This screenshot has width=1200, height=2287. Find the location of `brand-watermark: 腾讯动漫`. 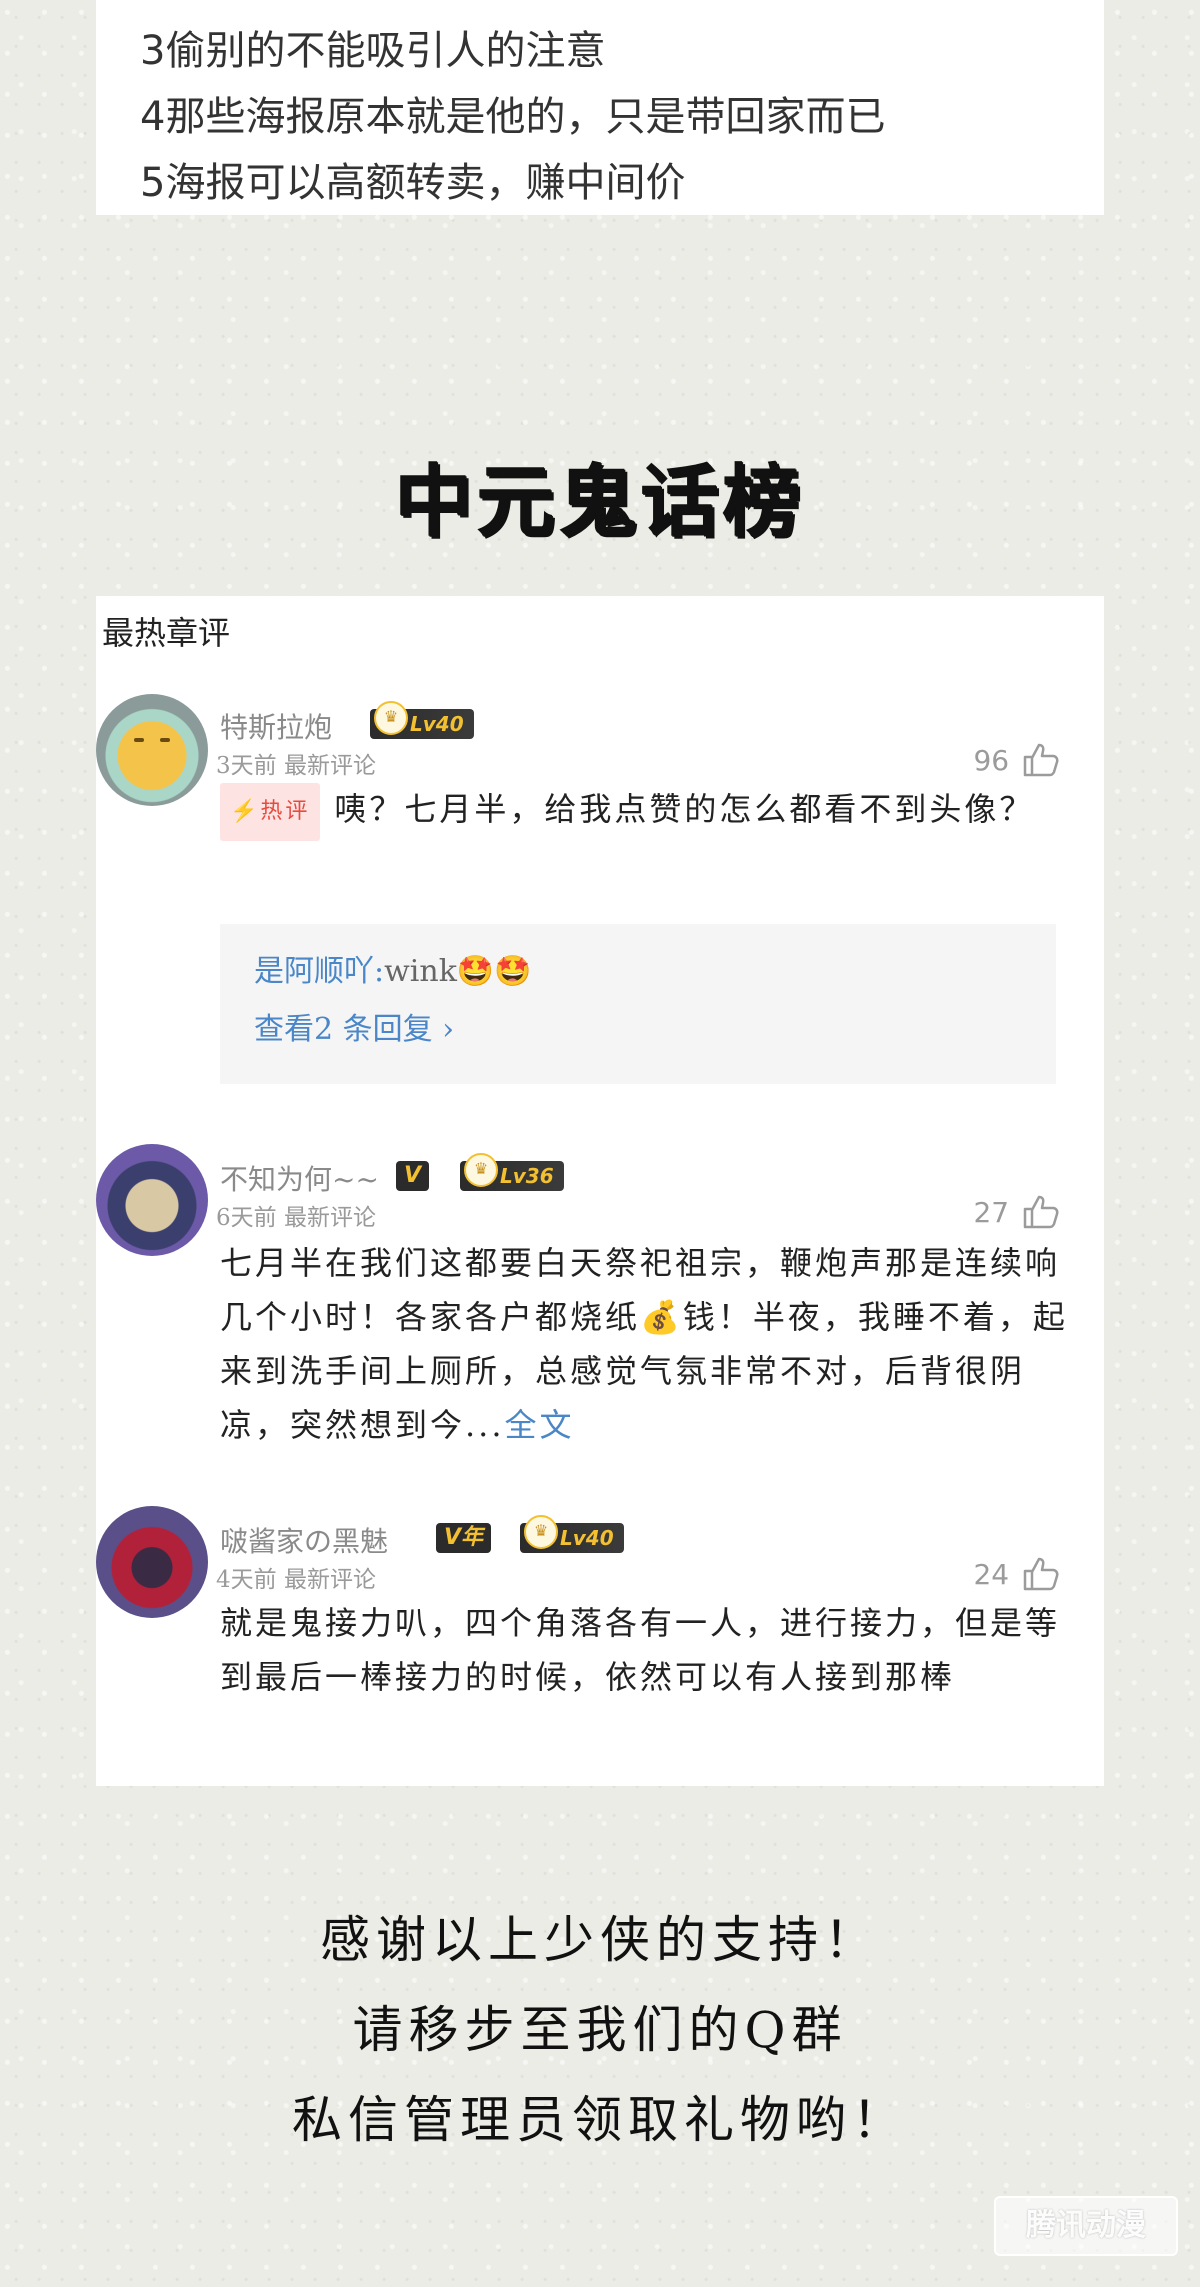

brand-watermark: 腾讯动漫 is located at coordinates (1086, 2226).